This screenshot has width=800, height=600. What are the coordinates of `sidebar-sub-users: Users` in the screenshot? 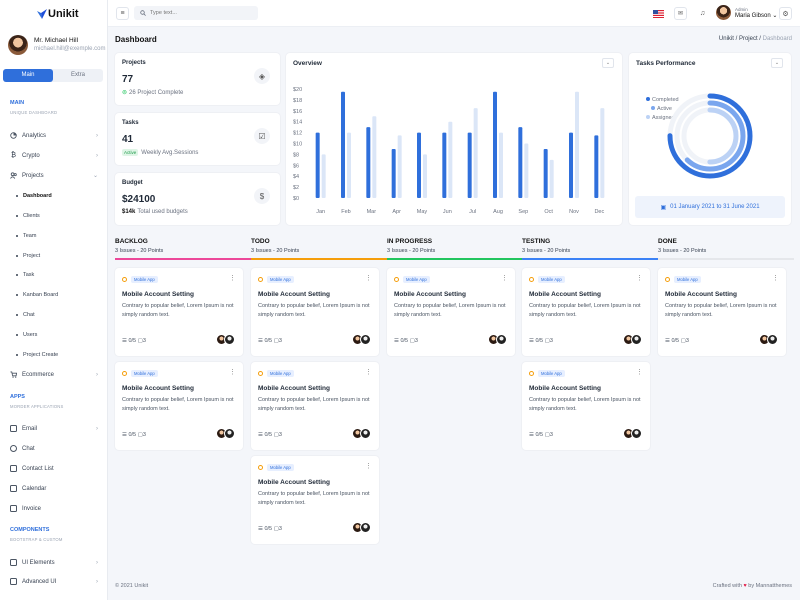 It's located at (26, 335).